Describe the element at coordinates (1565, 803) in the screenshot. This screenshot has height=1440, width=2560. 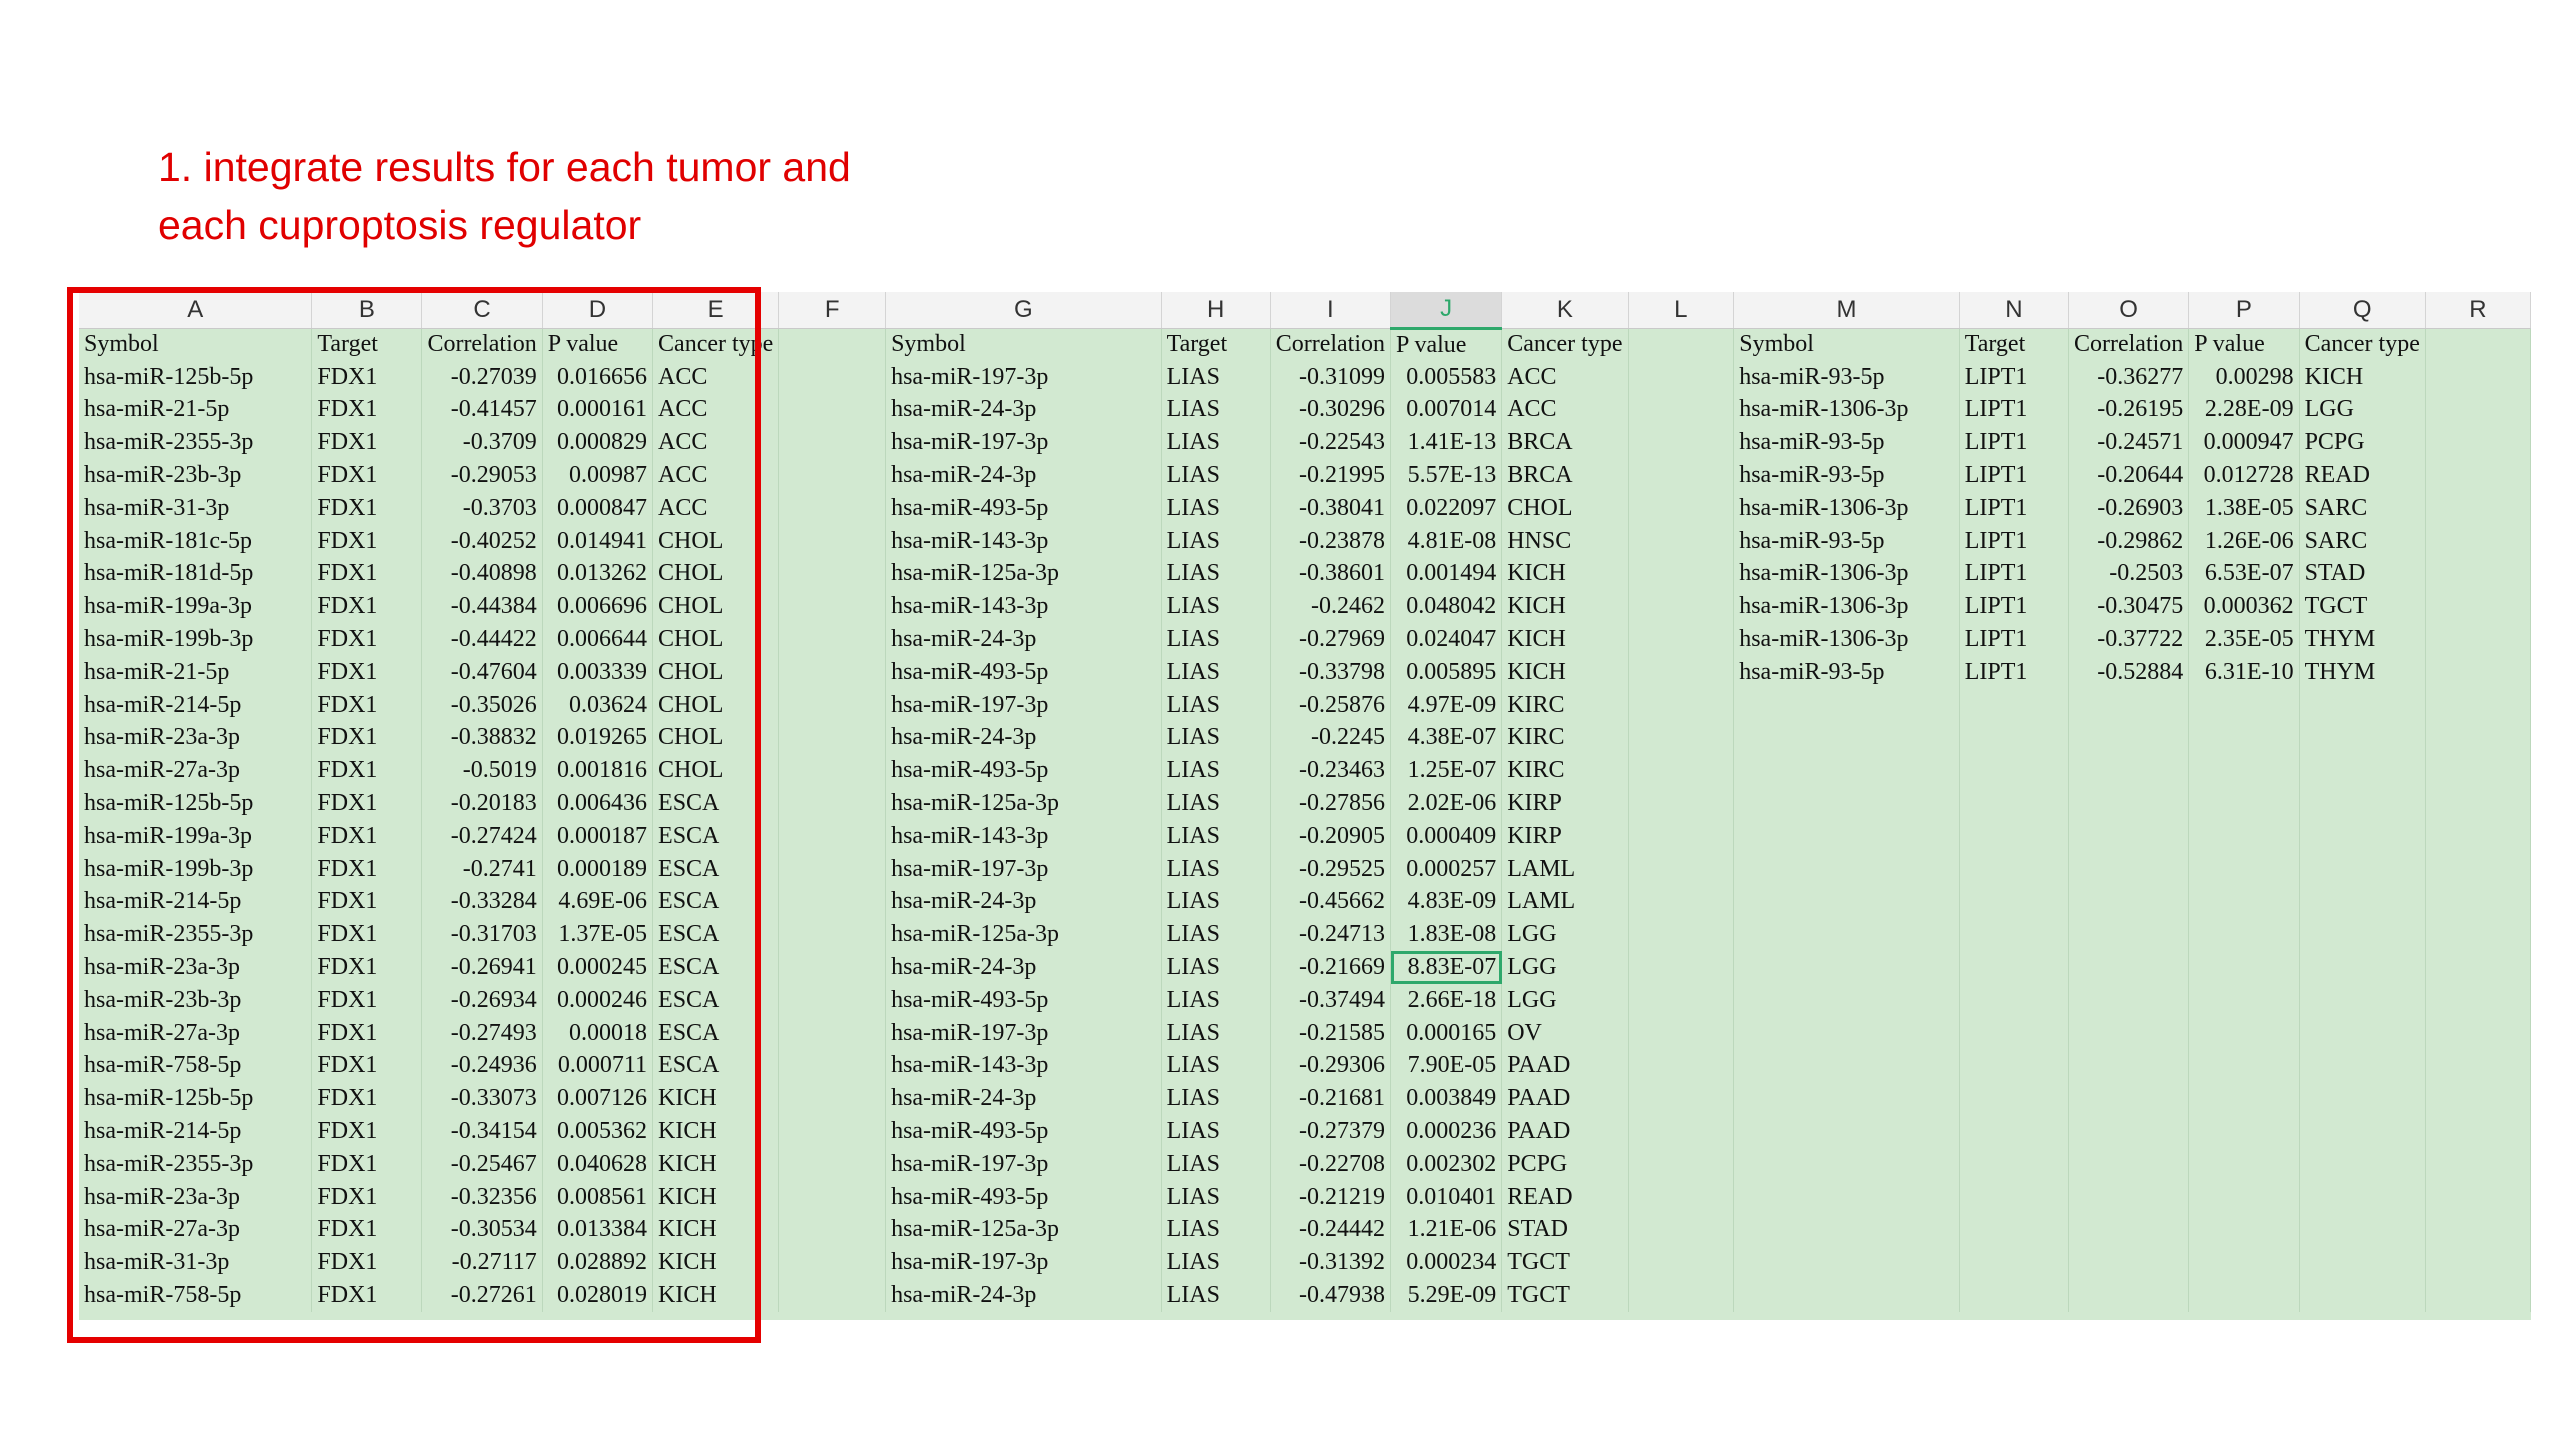
I see `table-cell: KIRP` at that location.